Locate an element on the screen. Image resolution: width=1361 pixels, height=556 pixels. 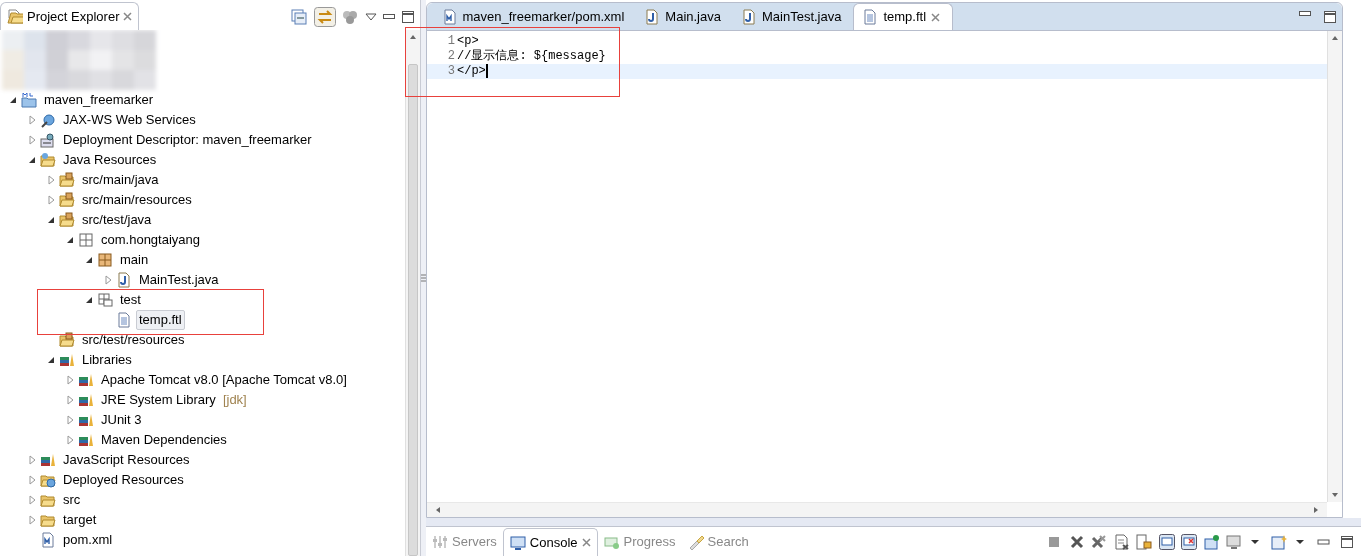
tree-item: src/main/java is located at coordinates (120, 180).